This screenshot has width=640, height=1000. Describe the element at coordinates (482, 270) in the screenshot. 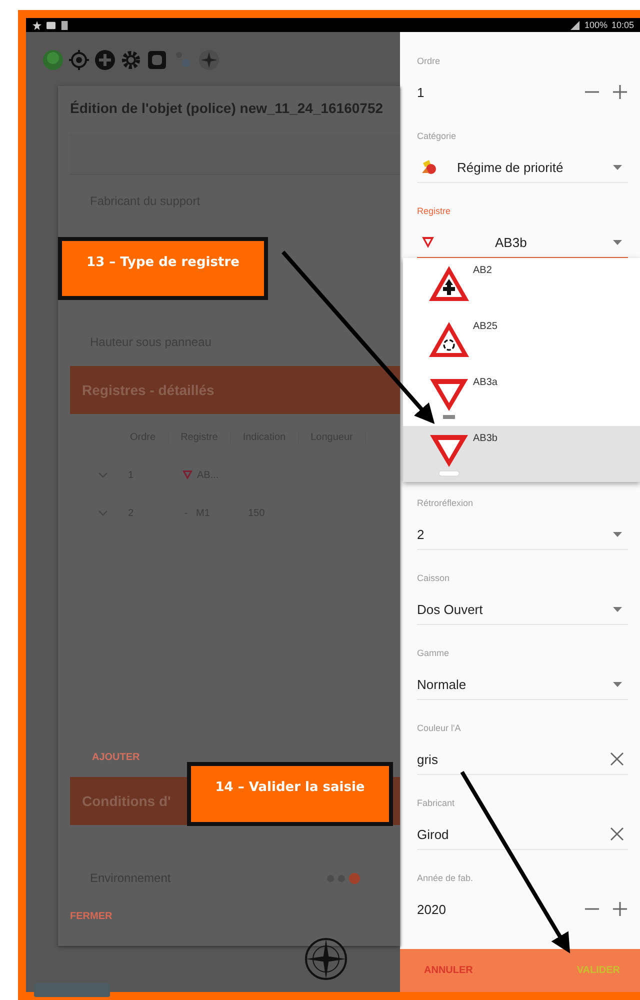

I see `option-label: AB2` at that location.